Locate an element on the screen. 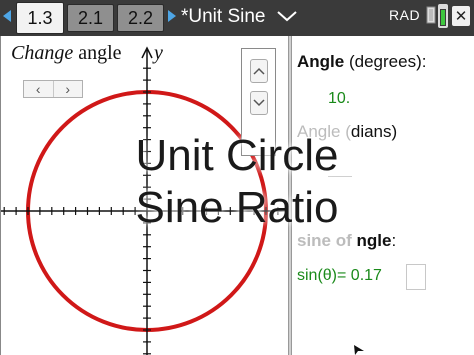  tab-label: 1.3 is located at coordinates (40, 17).